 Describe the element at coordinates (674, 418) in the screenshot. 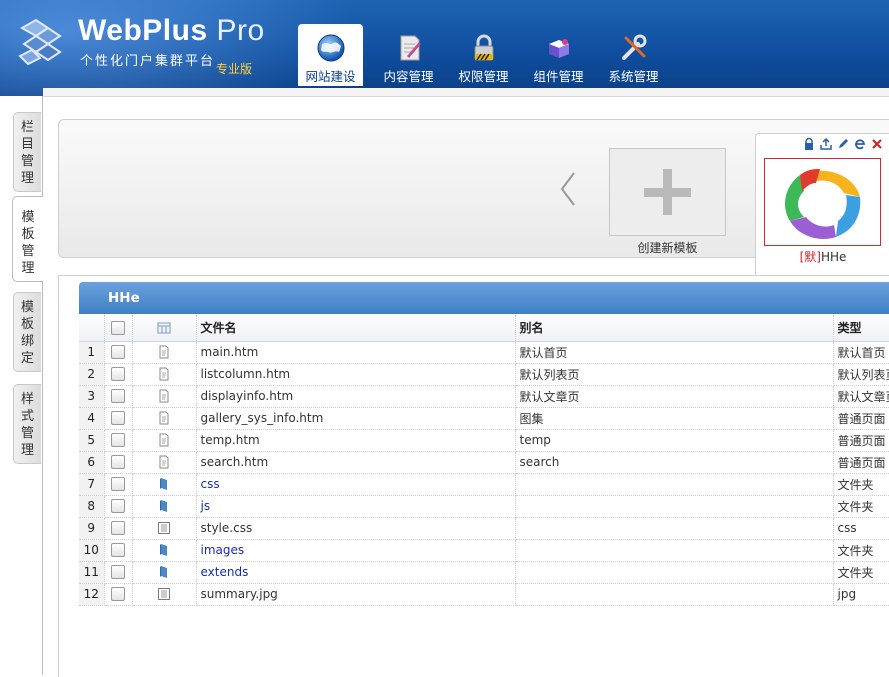

I see `row-alias: 图集` at that location.